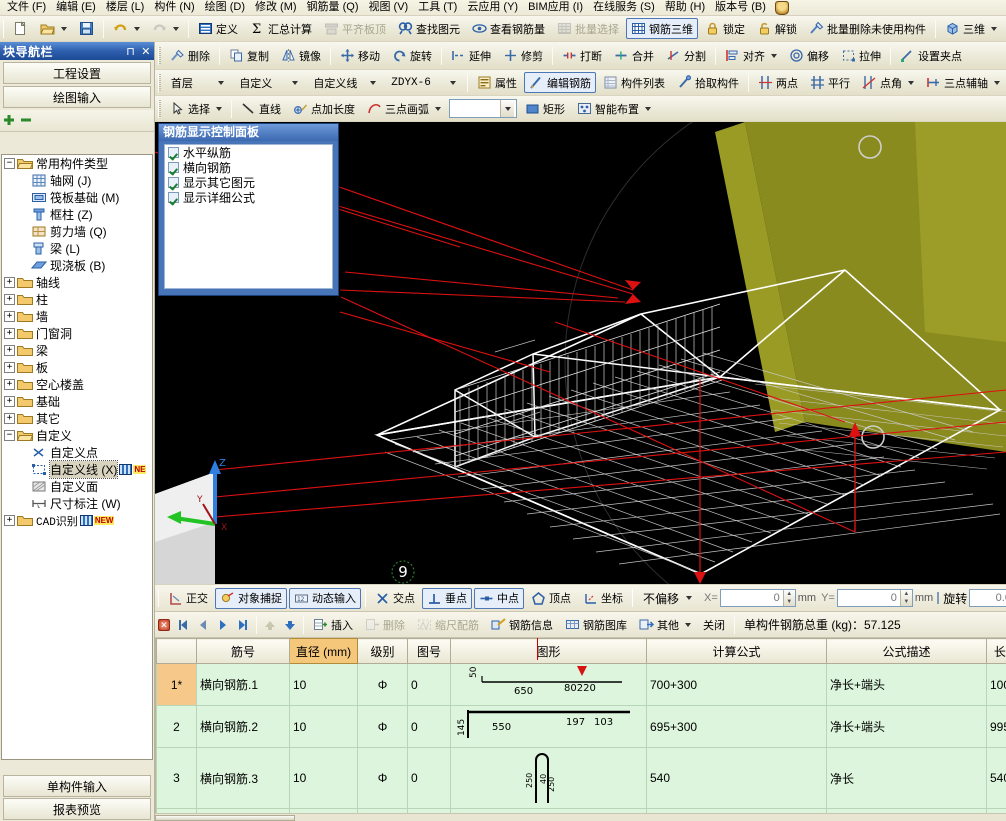  Describe the element at coordinates (483, 108) in the screenshot. I see `arc-option-select` at that location.